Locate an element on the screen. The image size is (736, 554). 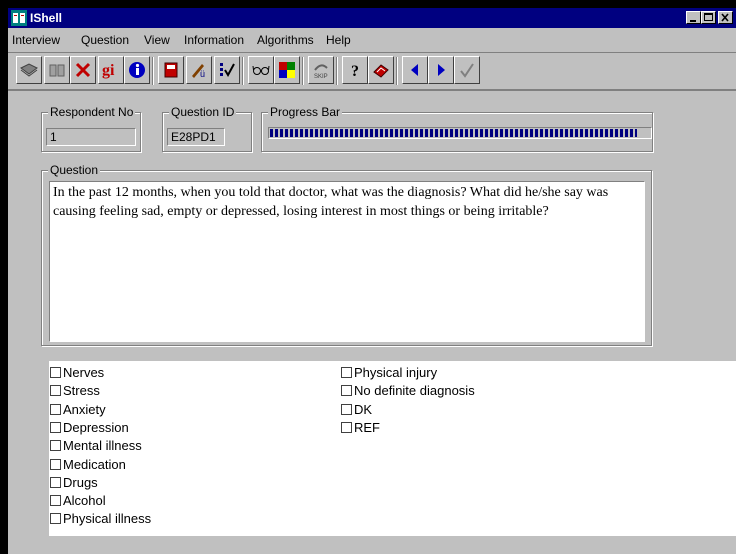
maximize-button is located at coordinates (708, 17).